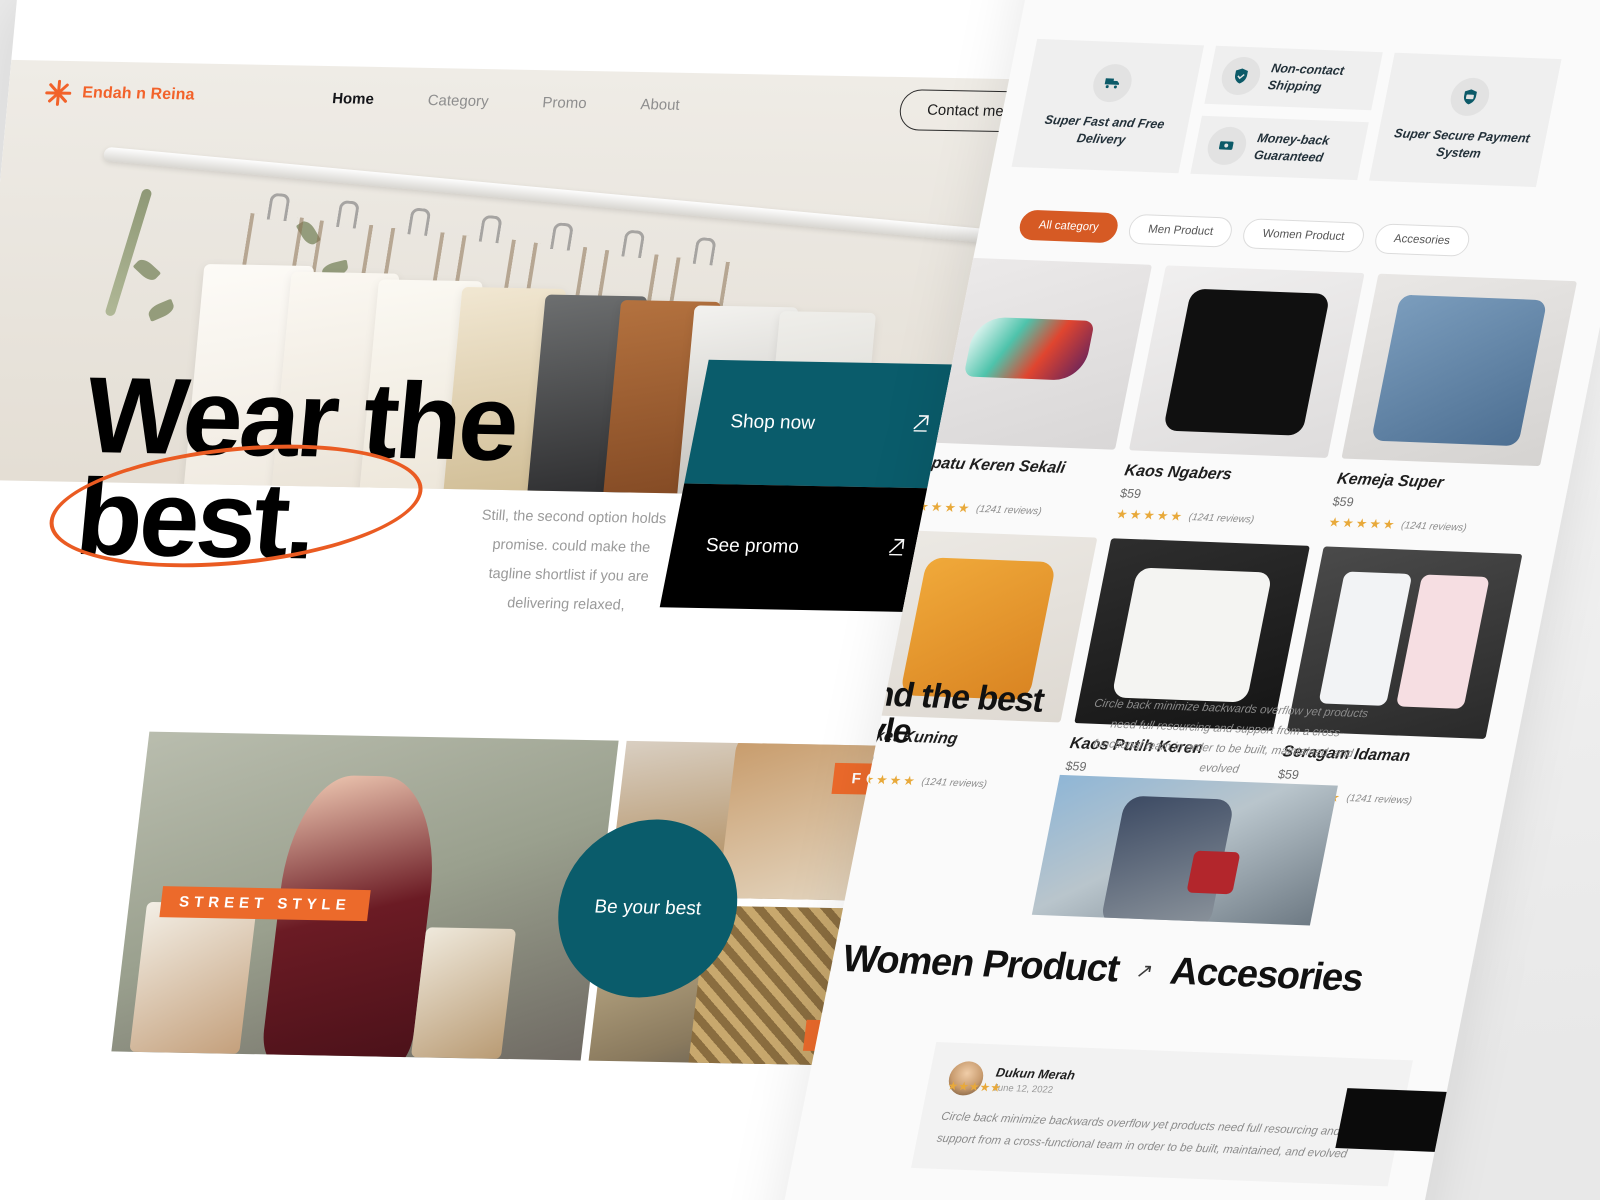 This screenshot has height=1200, width=1600. What do you see at coordinates (648, 908) in the screenshot?
I see `badge-label: Be your best` at bounding box center [648, 908].